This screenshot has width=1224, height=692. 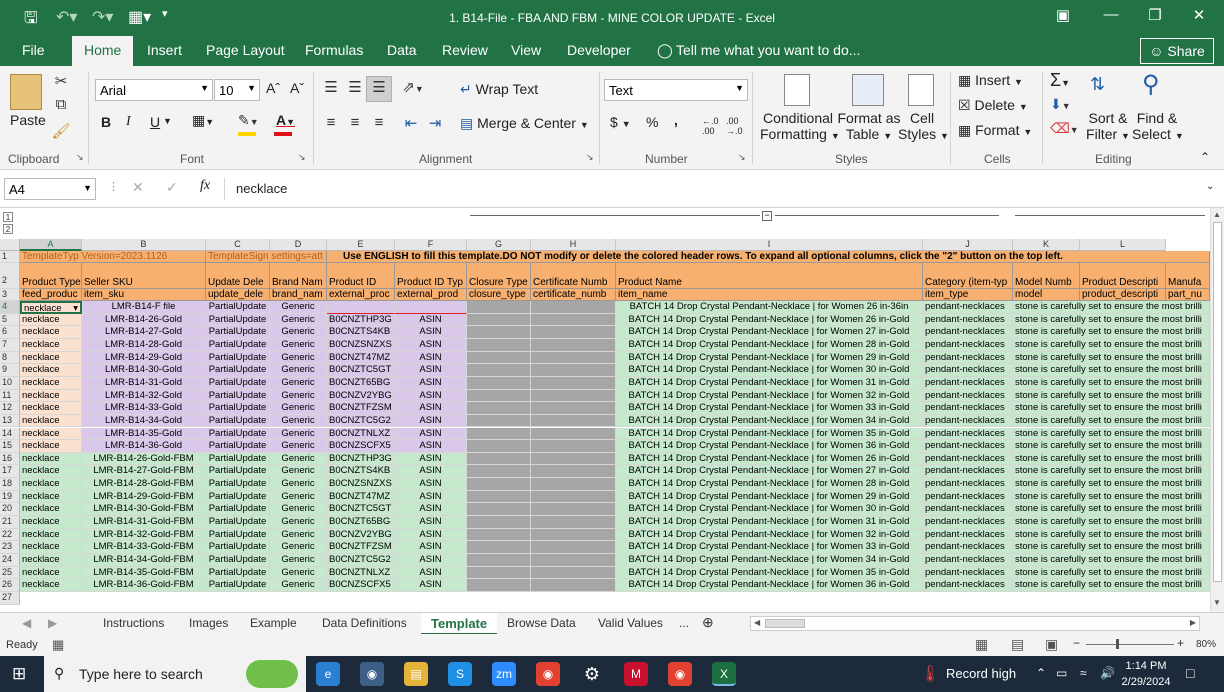 What do you see at coordinates (990, 80) in the screenshot?
I see `insert-cells-button: ▦ Insert ▼` at bounding box center [990, 80].